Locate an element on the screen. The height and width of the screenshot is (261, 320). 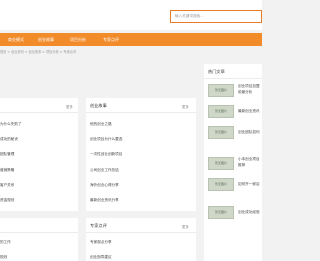
nav-item-project-analysis: 项目分析 is located at coordinates (78, 39).